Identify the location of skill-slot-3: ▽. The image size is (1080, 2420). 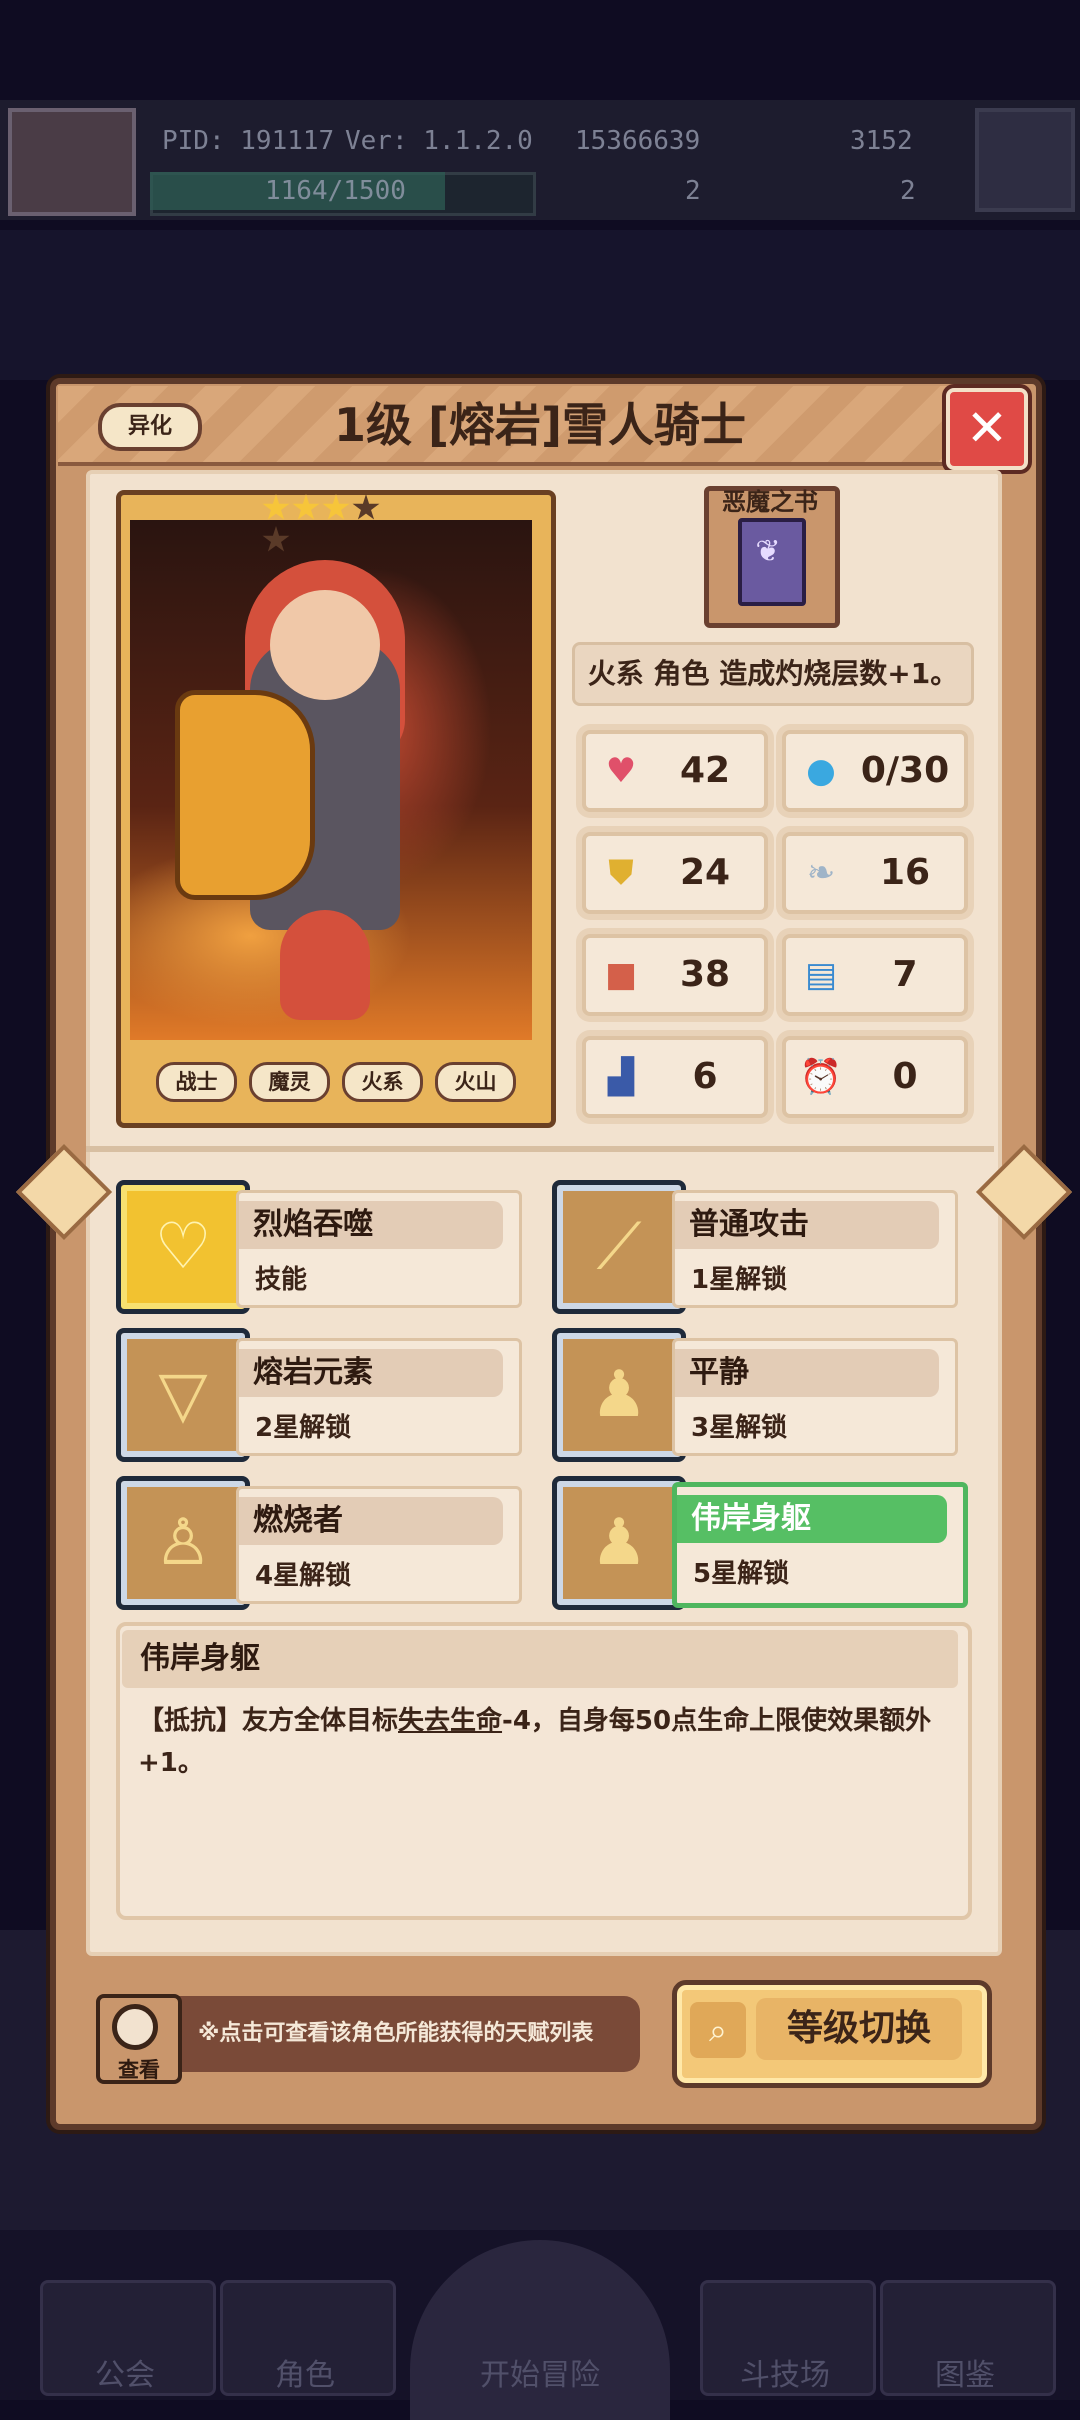
(183, 1395).